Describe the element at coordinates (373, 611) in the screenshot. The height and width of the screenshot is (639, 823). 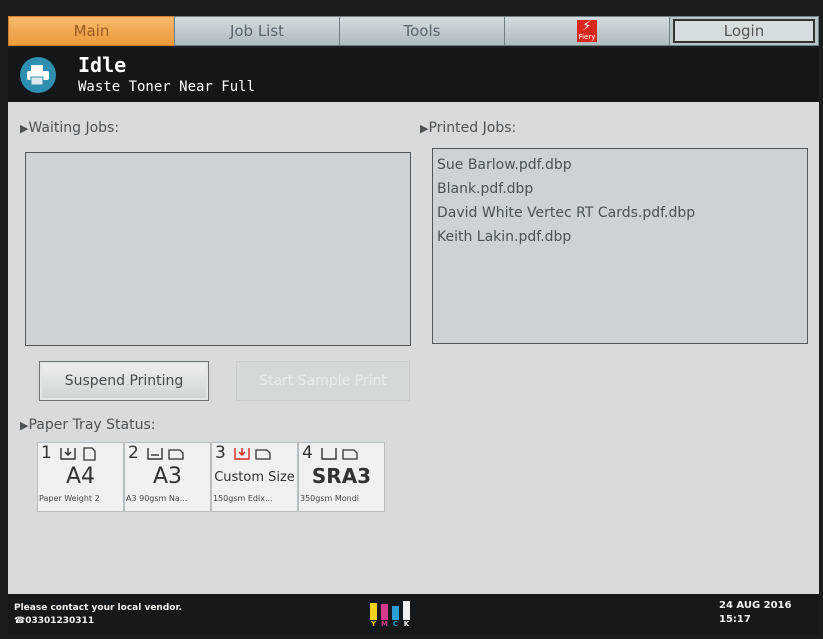
I see `toner-bar-y` at that location.